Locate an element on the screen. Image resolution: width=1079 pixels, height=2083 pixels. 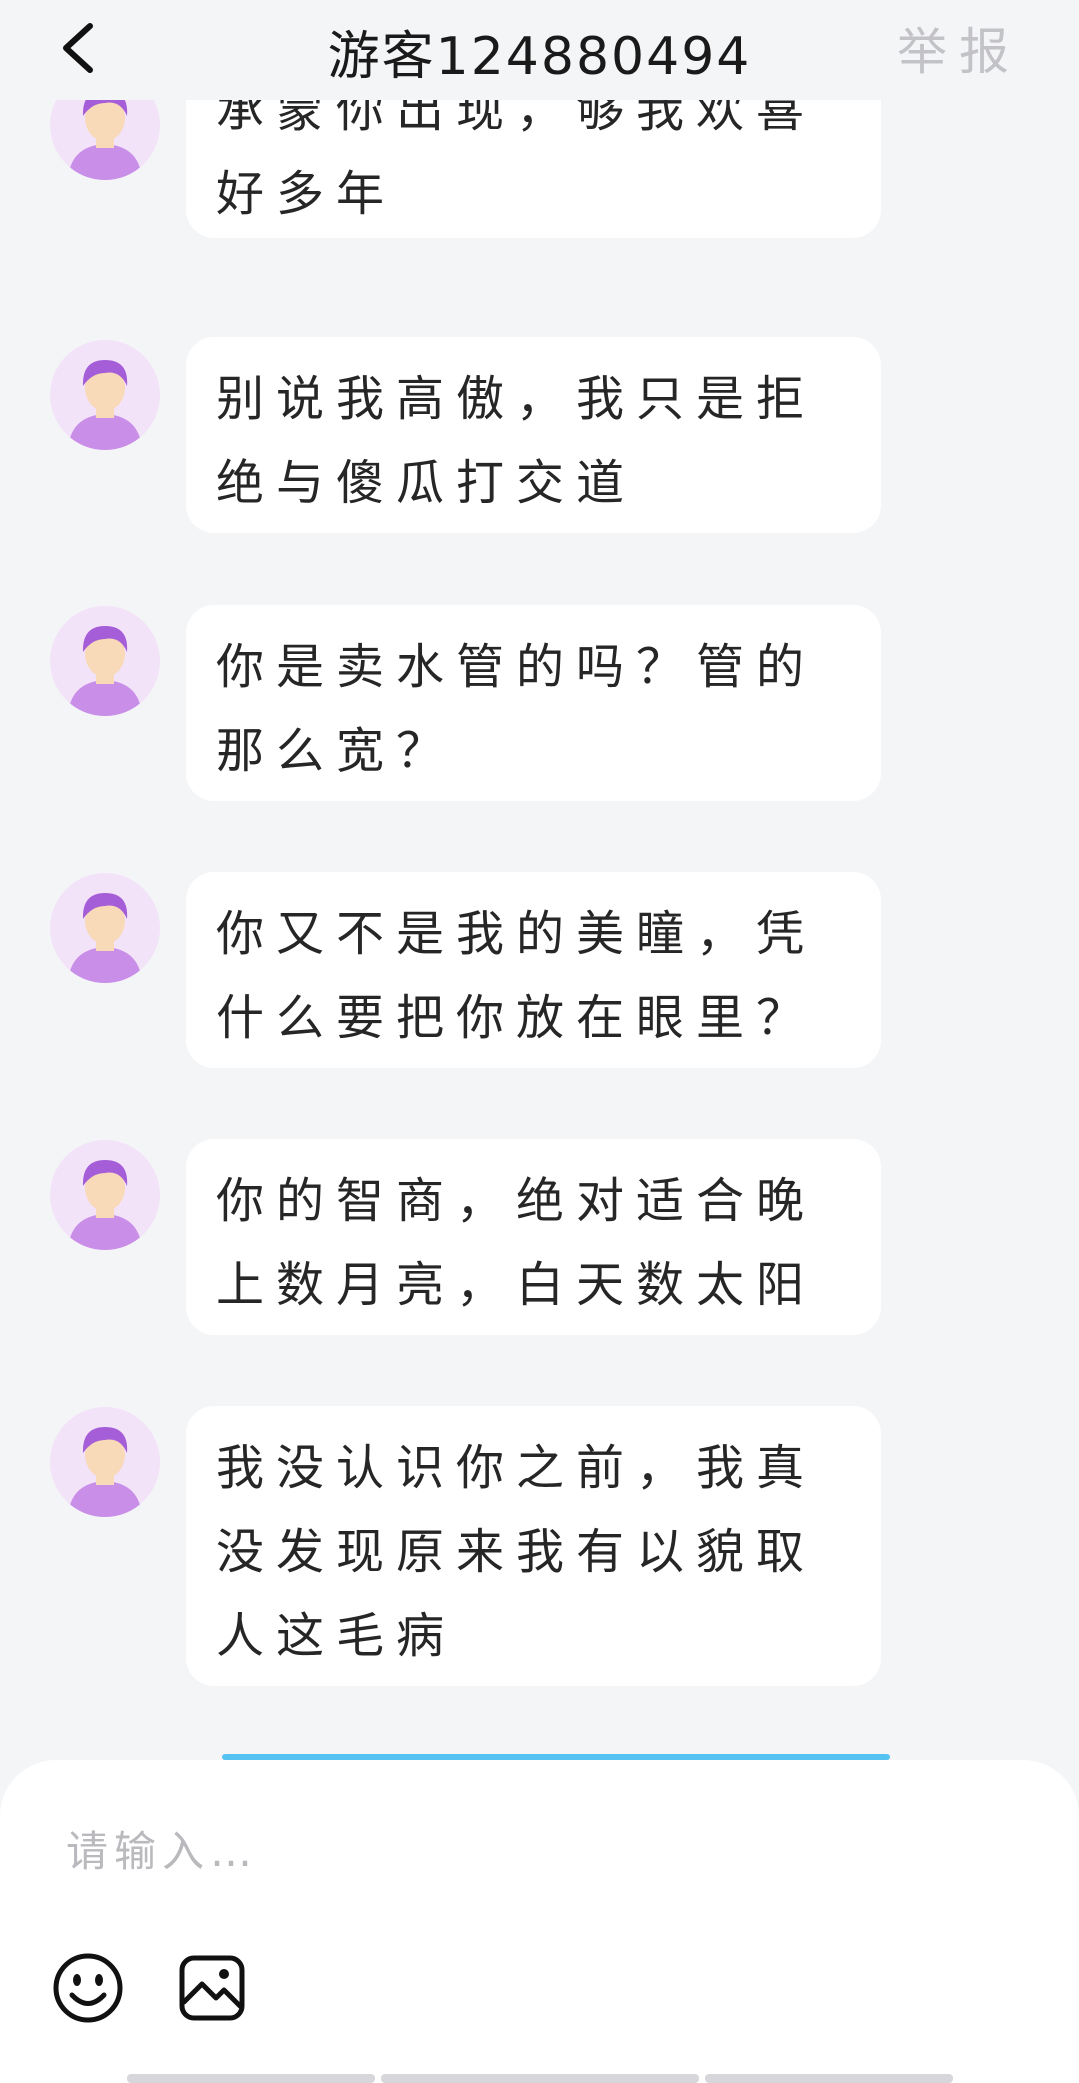
message-bubble: 别说我高傲，我只是拒绝与傻瓜打交道 is located at coordinates (533, 435).